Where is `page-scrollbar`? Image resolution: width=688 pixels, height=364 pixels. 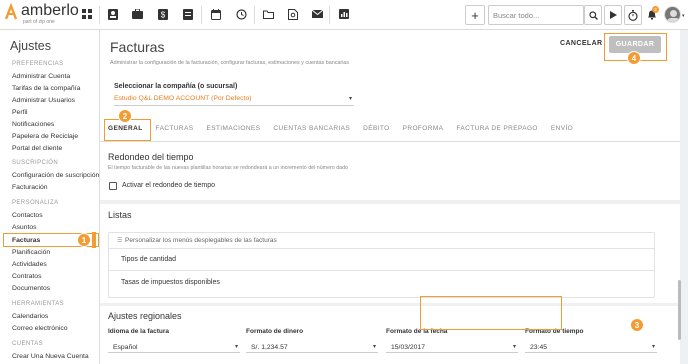
page-scrollbar is located at coordinates (679, 310).